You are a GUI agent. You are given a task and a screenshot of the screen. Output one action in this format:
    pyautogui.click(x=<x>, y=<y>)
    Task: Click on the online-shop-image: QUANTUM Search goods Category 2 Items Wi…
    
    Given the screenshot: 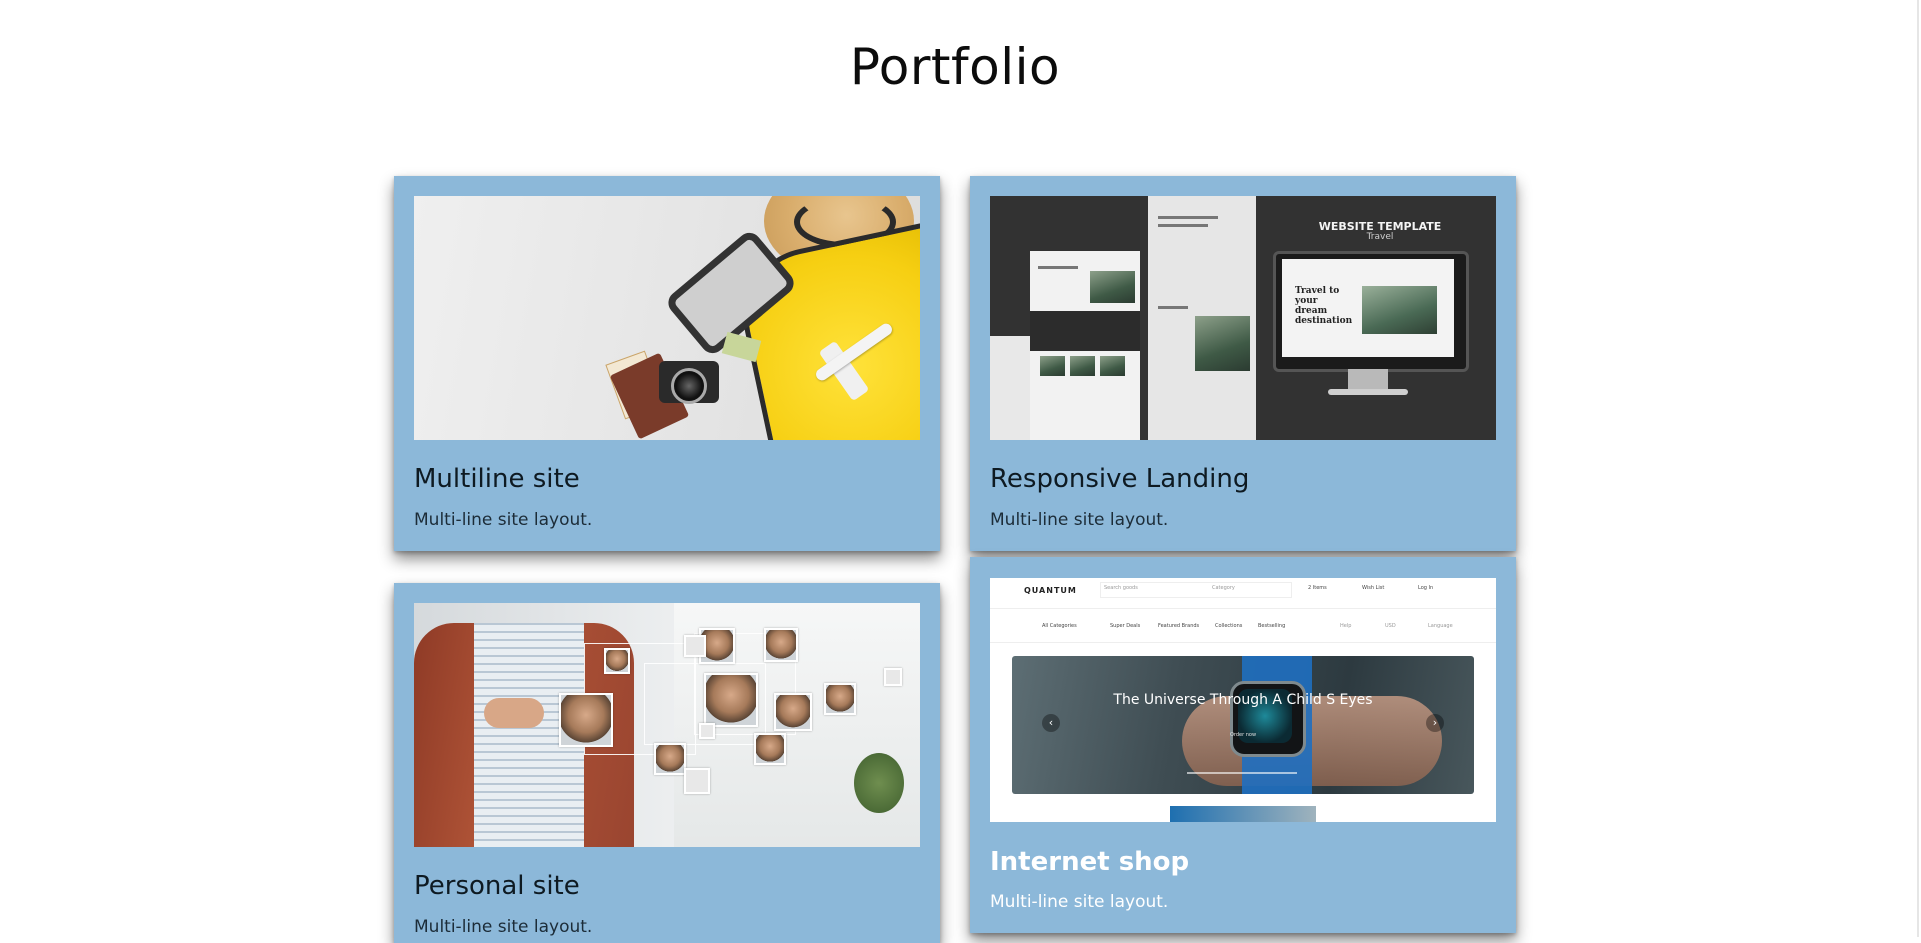 What is the action you would take?
    pyautogui.click(x=1243, y=700)
    